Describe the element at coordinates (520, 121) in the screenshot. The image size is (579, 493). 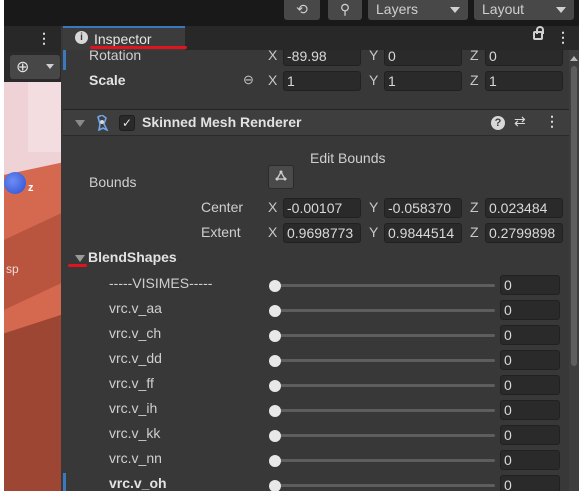
I see `presets-icon: ⇄` at that location.